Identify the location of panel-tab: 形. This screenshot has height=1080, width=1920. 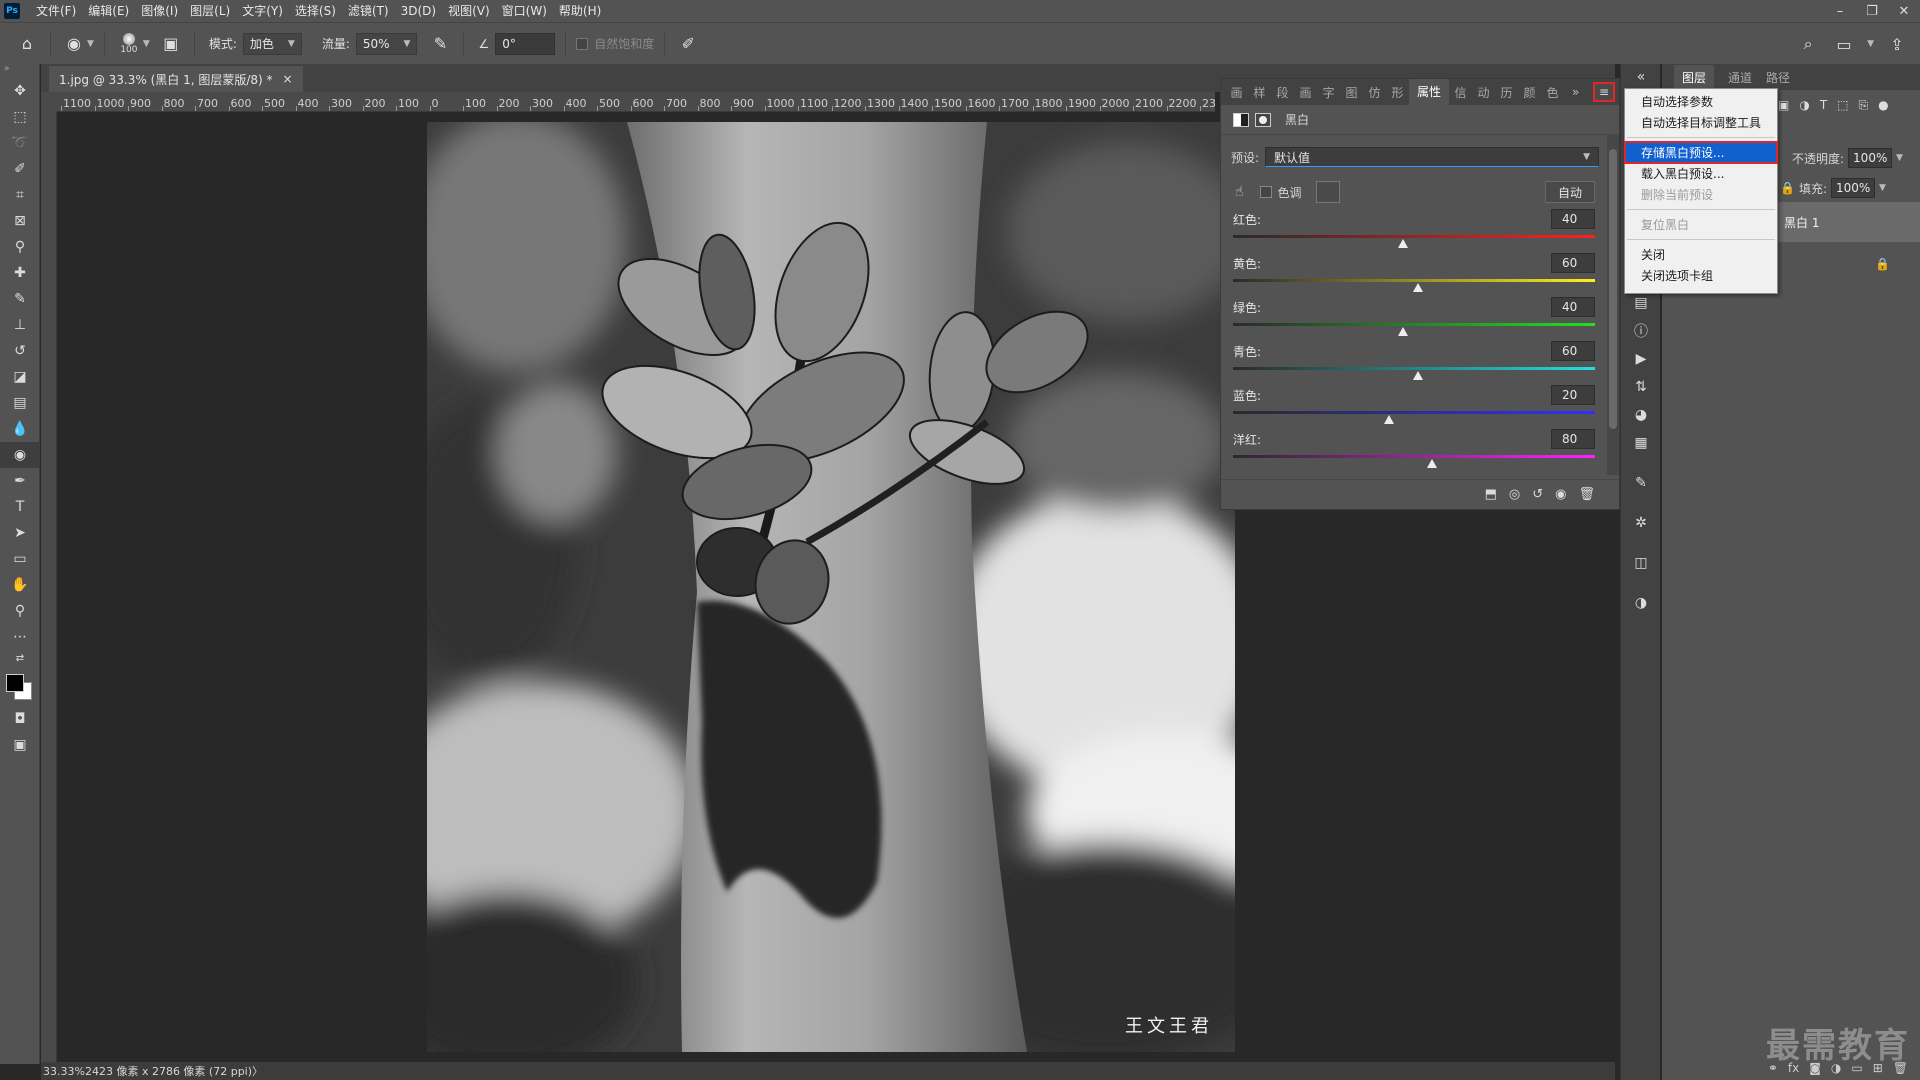
(1397, 92).